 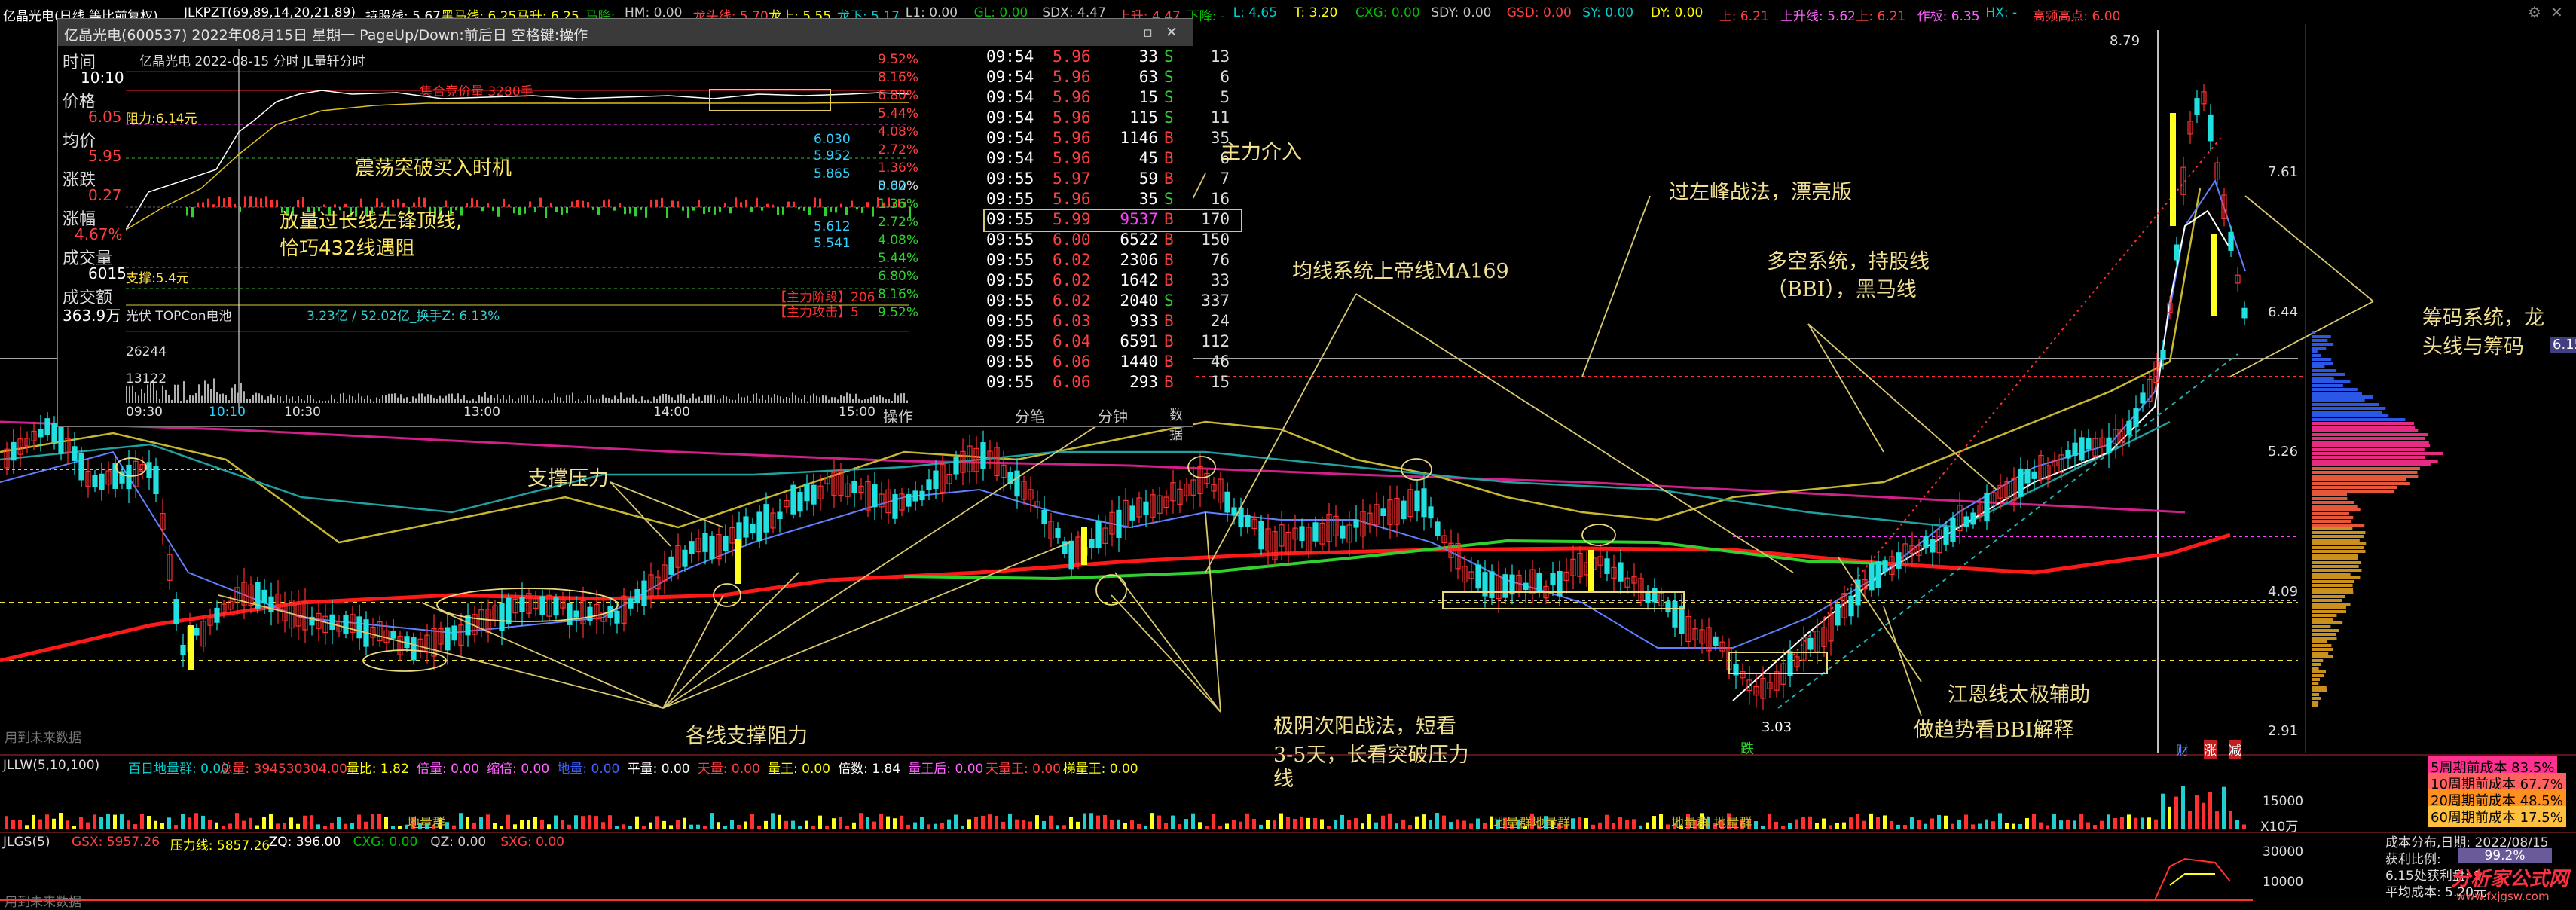 I want to click on finance-icon: 财, so click(x=2182, y=749).